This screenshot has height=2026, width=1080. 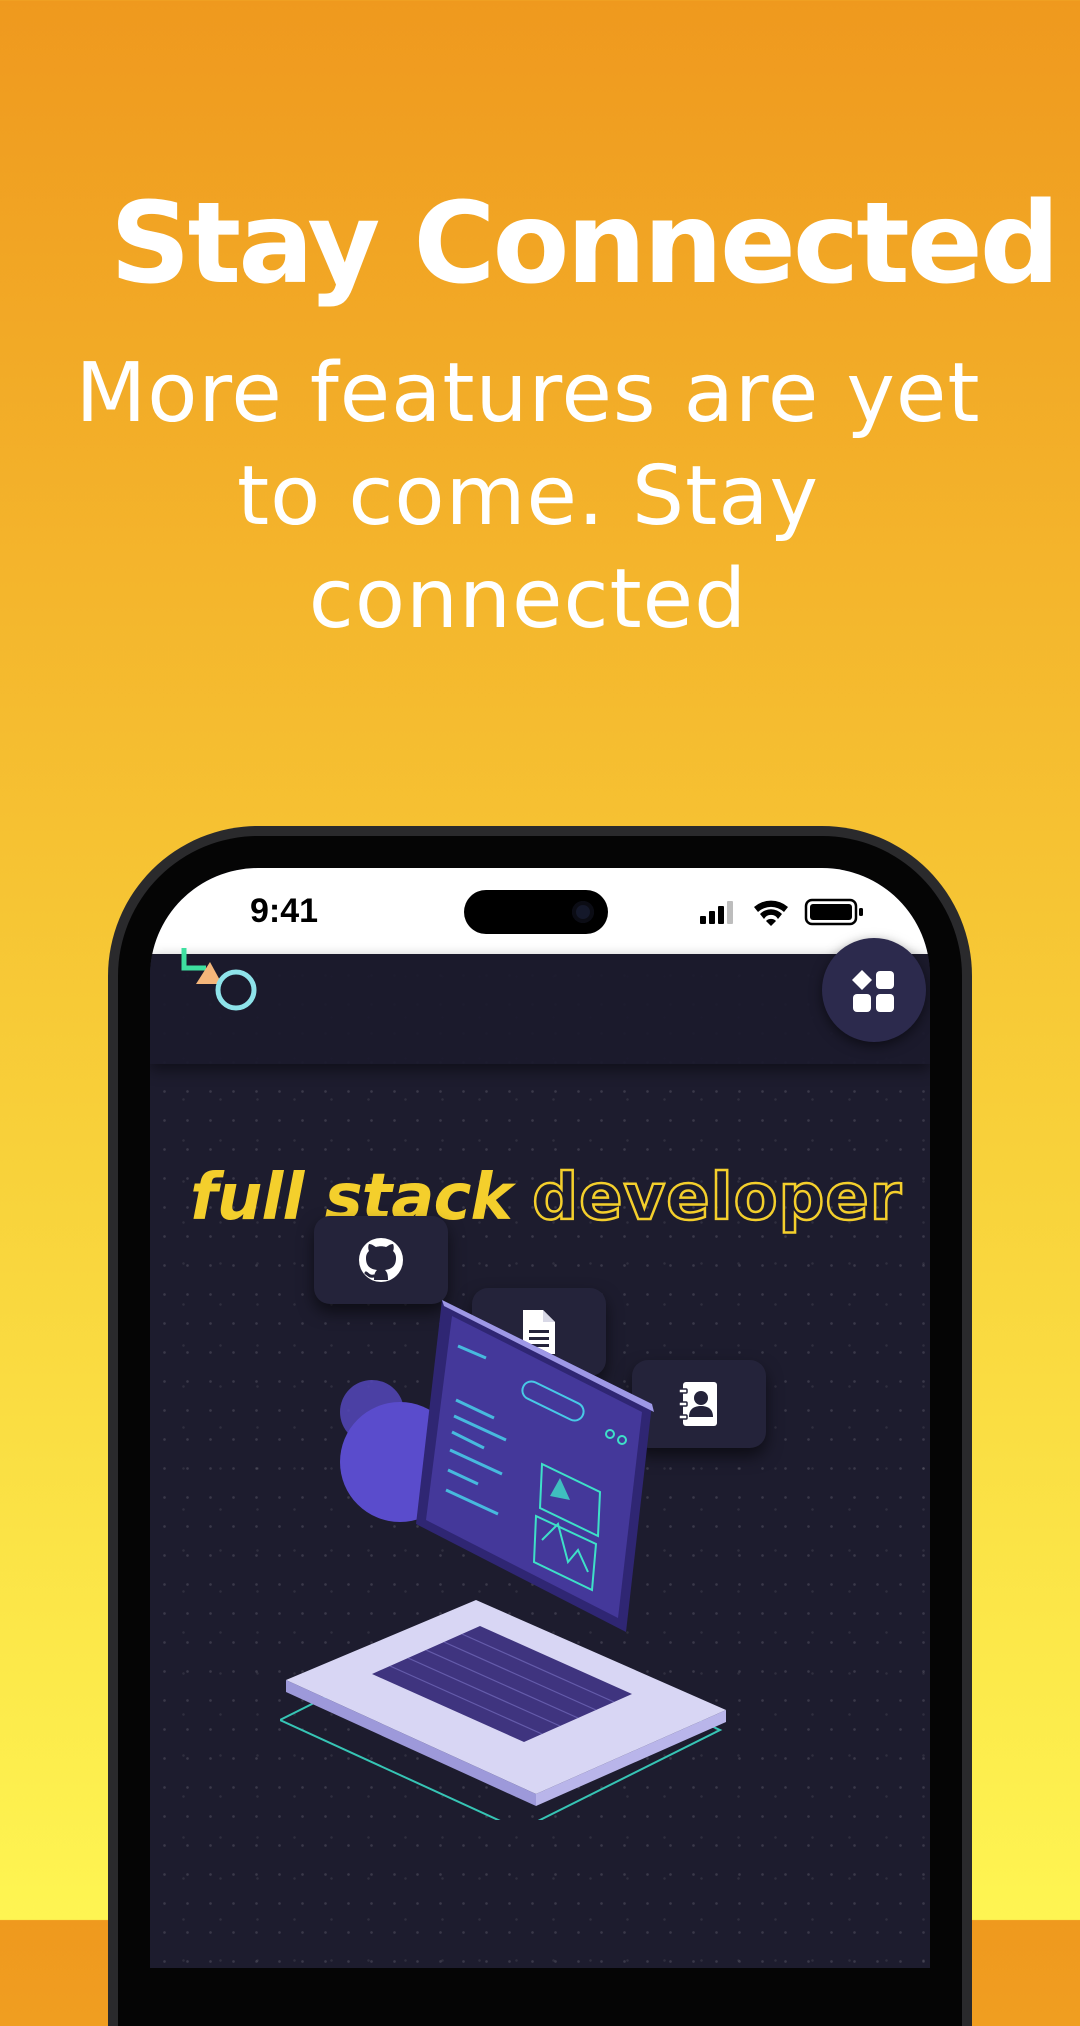 I want to click on app-header, so click(x=540, y=1001).